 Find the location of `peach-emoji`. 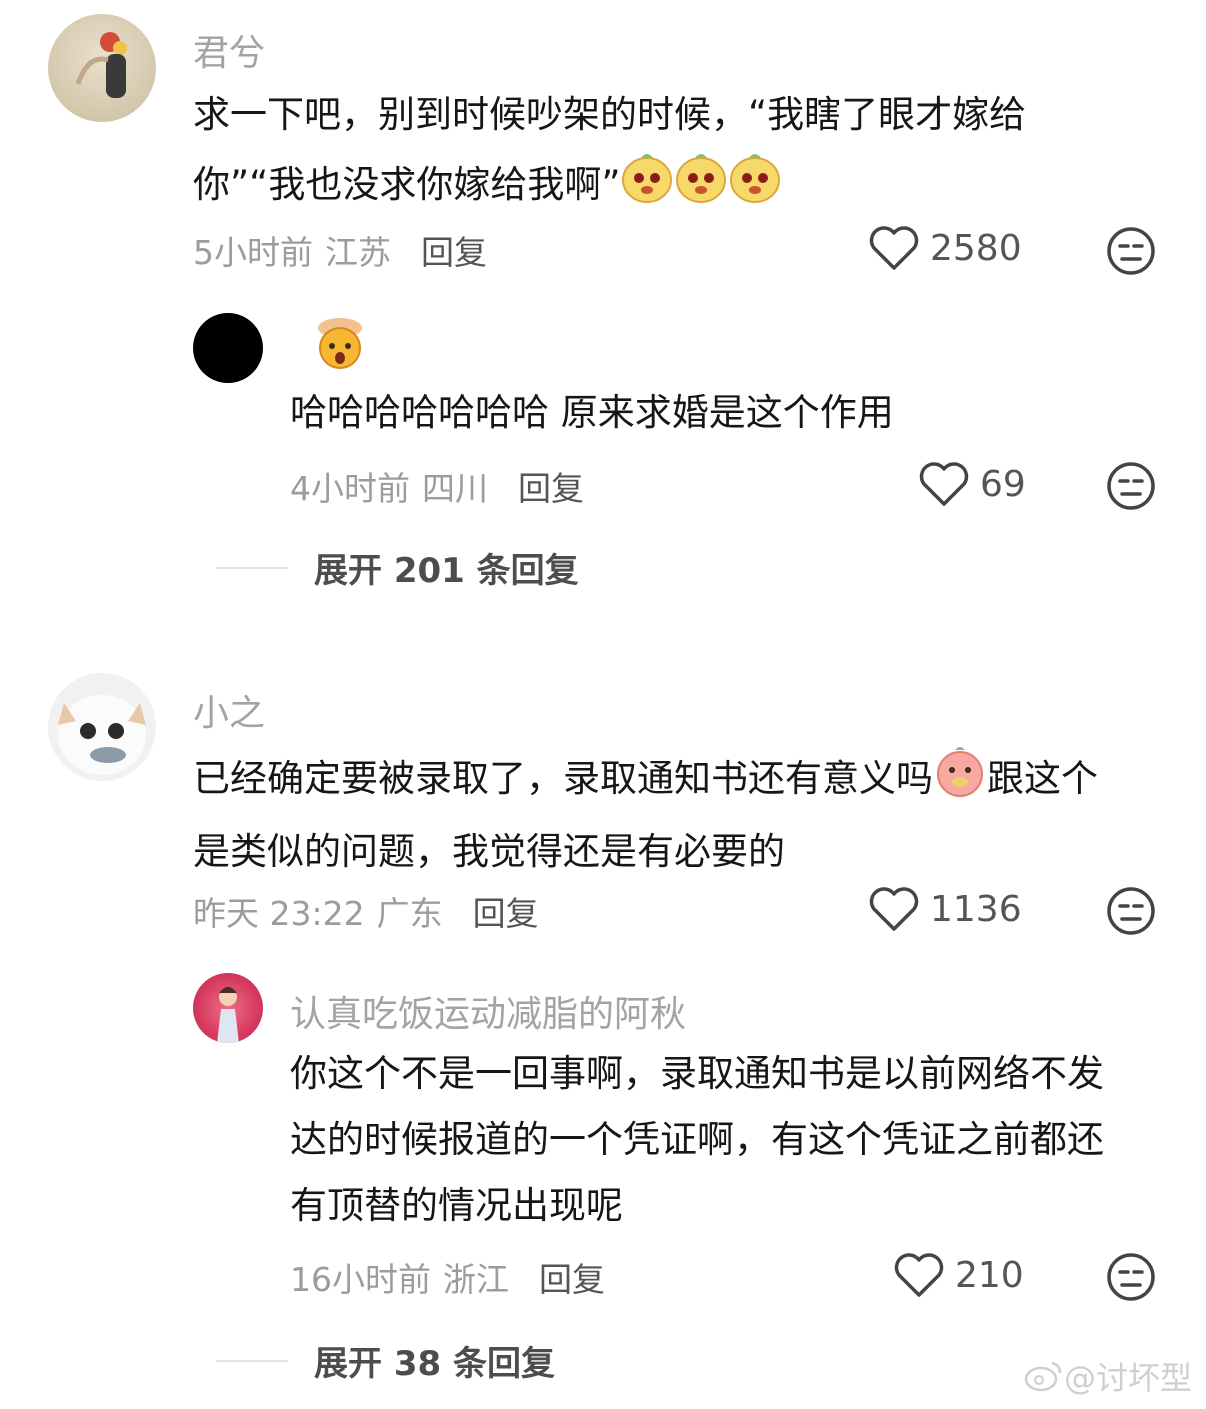

peach-emoji is located at coordinates (960, 780).